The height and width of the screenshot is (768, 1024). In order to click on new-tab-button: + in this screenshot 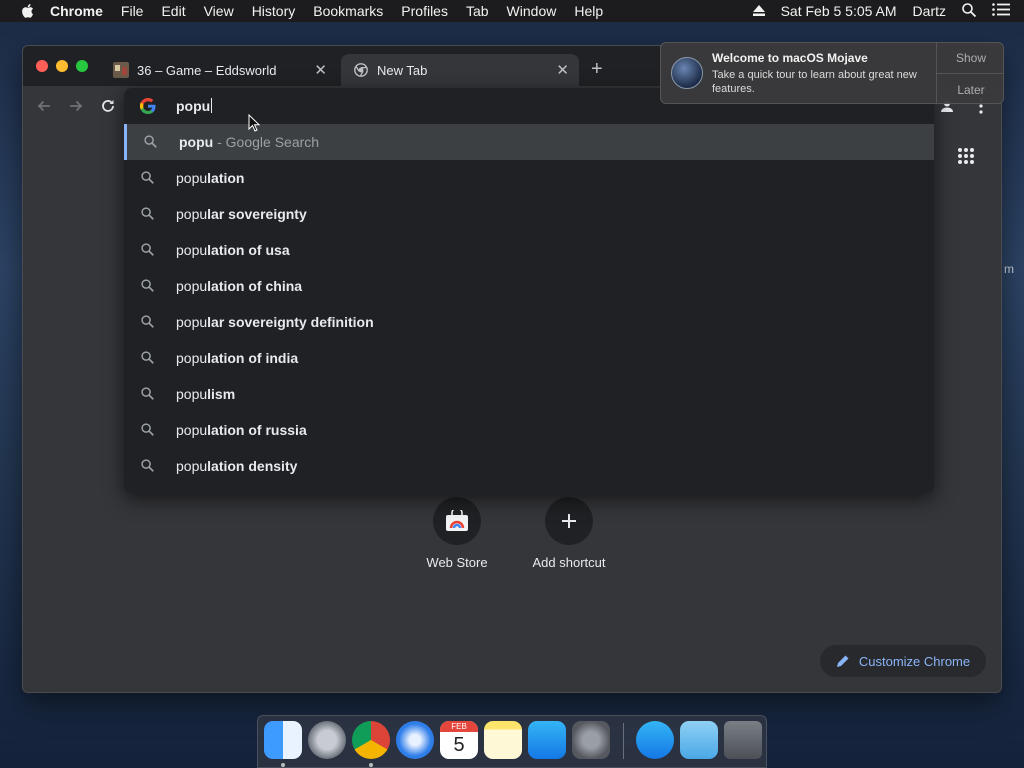, I will do `click(597, 69)`.